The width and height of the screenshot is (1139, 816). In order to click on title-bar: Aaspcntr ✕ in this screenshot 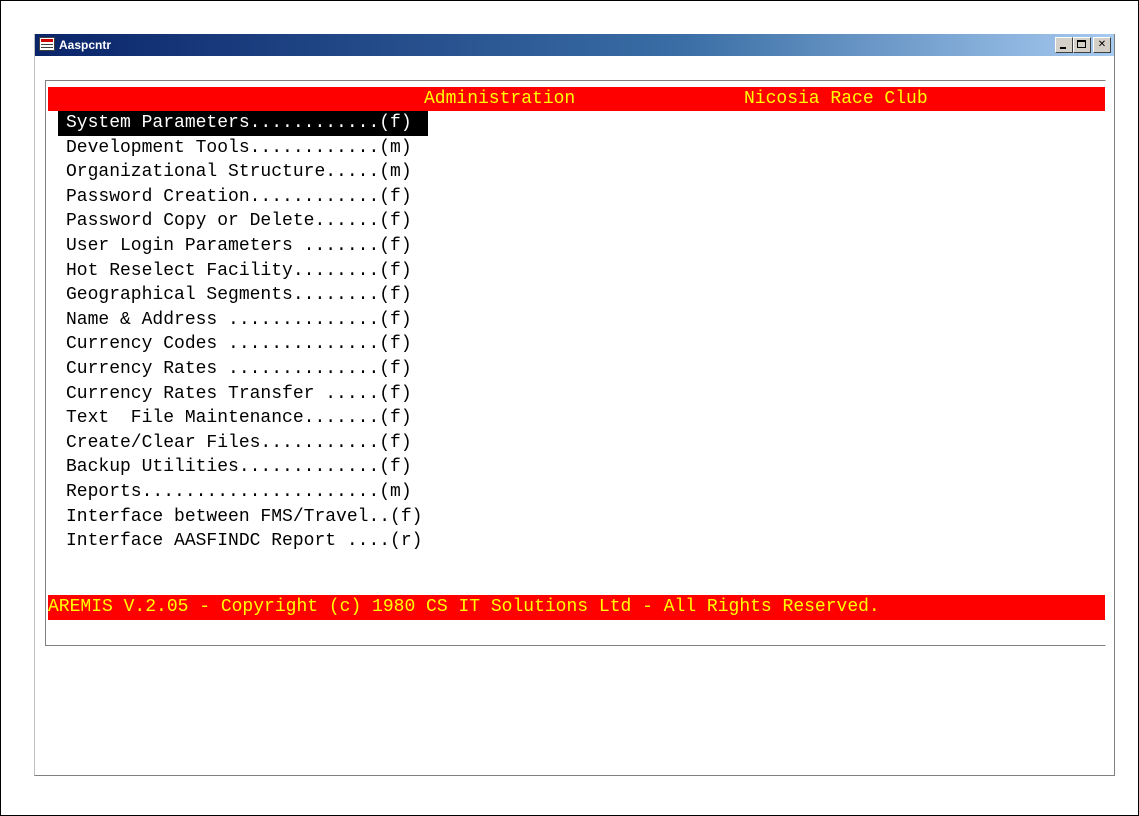, I will do `click(574, 45)`.